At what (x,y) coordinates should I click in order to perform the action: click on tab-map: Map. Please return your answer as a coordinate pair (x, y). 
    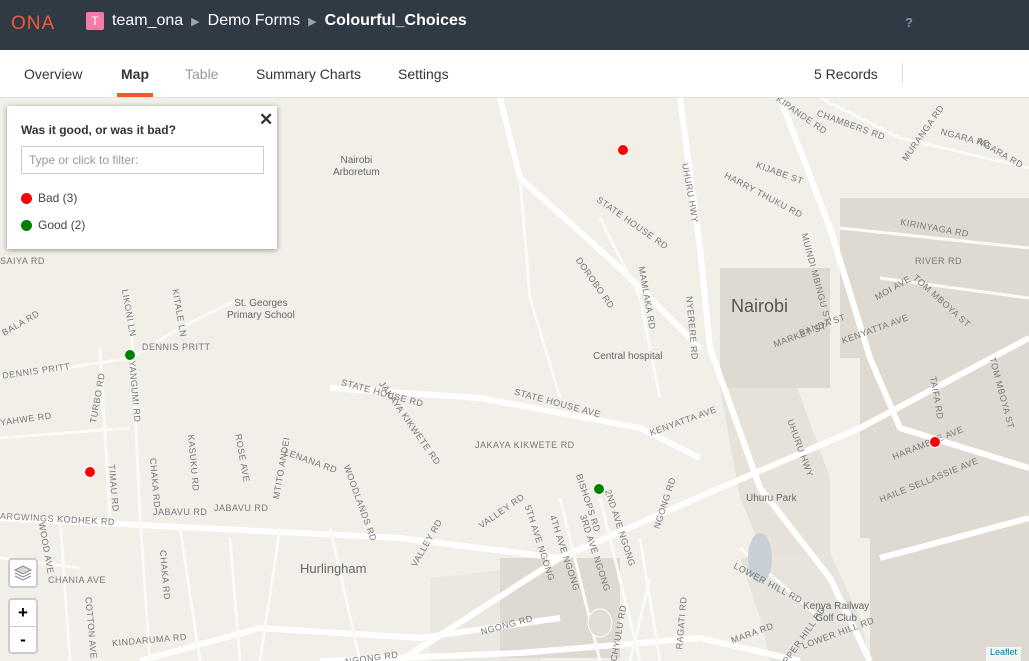
    Looking at the image, I should click on (135, 81).